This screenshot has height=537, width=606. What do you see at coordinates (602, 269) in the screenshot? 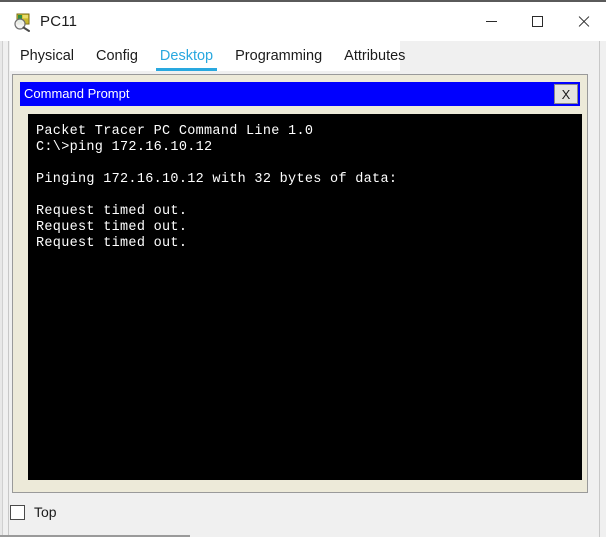
I see `window-frame-right-edge` at bounding box center [602, 269].